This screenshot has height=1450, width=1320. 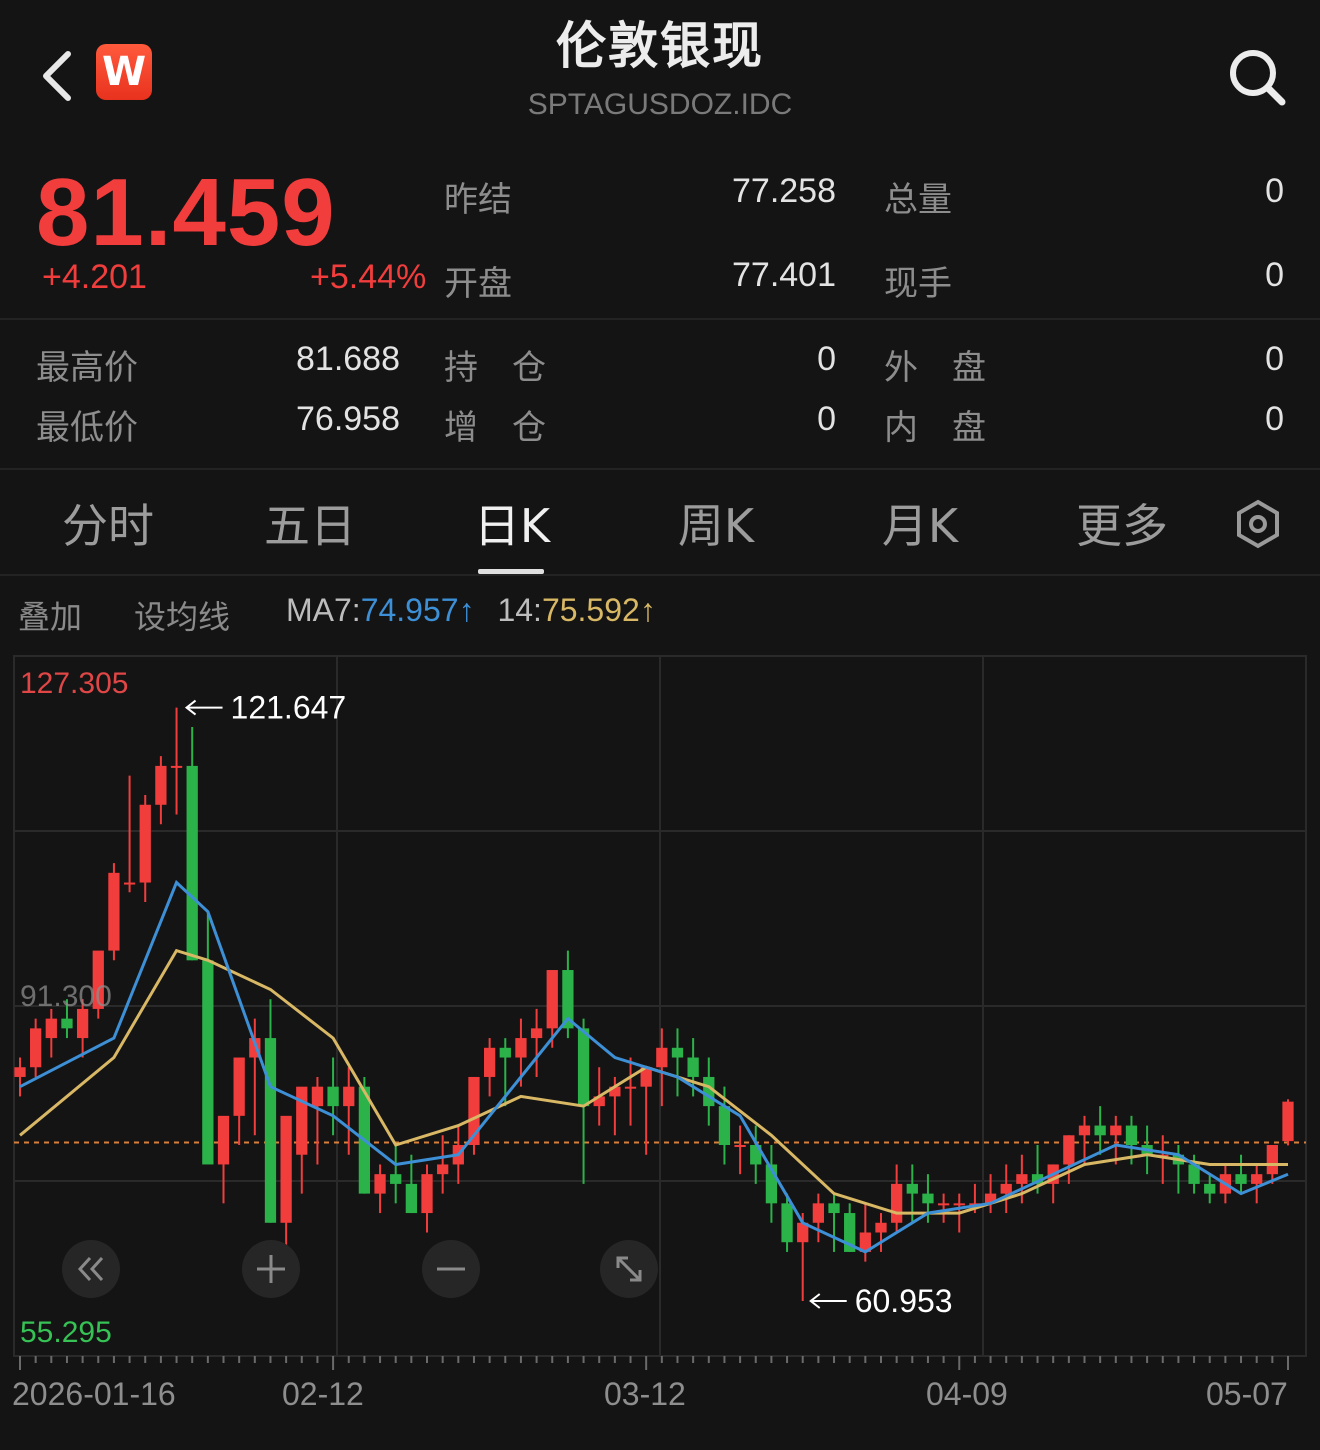 I want to click on rewind-icon, so click(x=90, y=1269).